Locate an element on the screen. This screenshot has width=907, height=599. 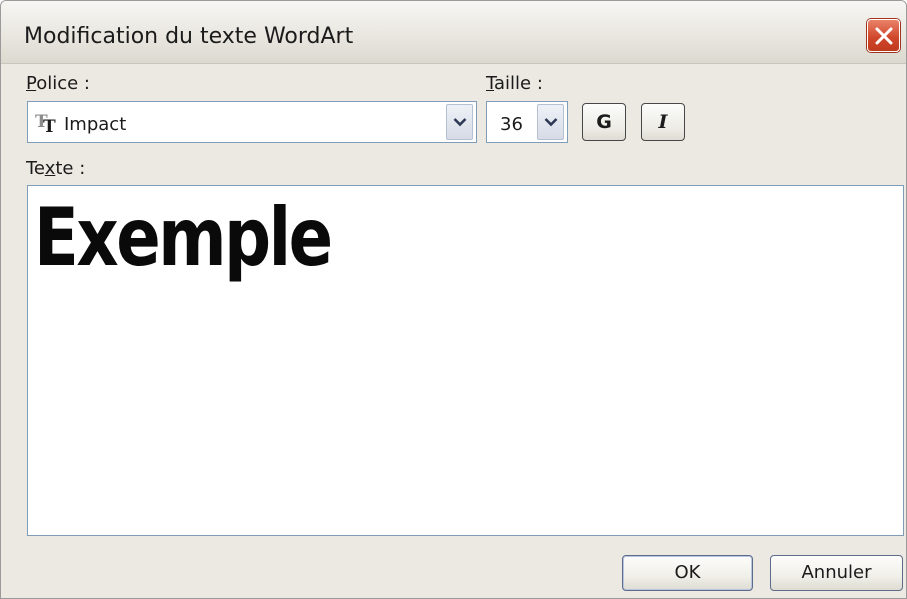
close-button is located at coordinates (883, 35).